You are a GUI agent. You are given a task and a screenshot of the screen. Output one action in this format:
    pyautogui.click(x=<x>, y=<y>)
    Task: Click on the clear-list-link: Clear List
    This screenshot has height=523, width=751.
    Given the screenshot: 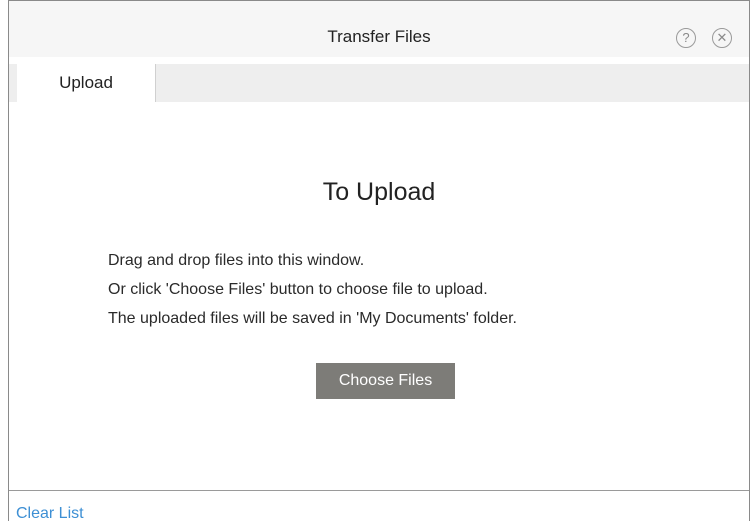 What is the action you would take?
    pyautogui.click(x=50, y=514)
    